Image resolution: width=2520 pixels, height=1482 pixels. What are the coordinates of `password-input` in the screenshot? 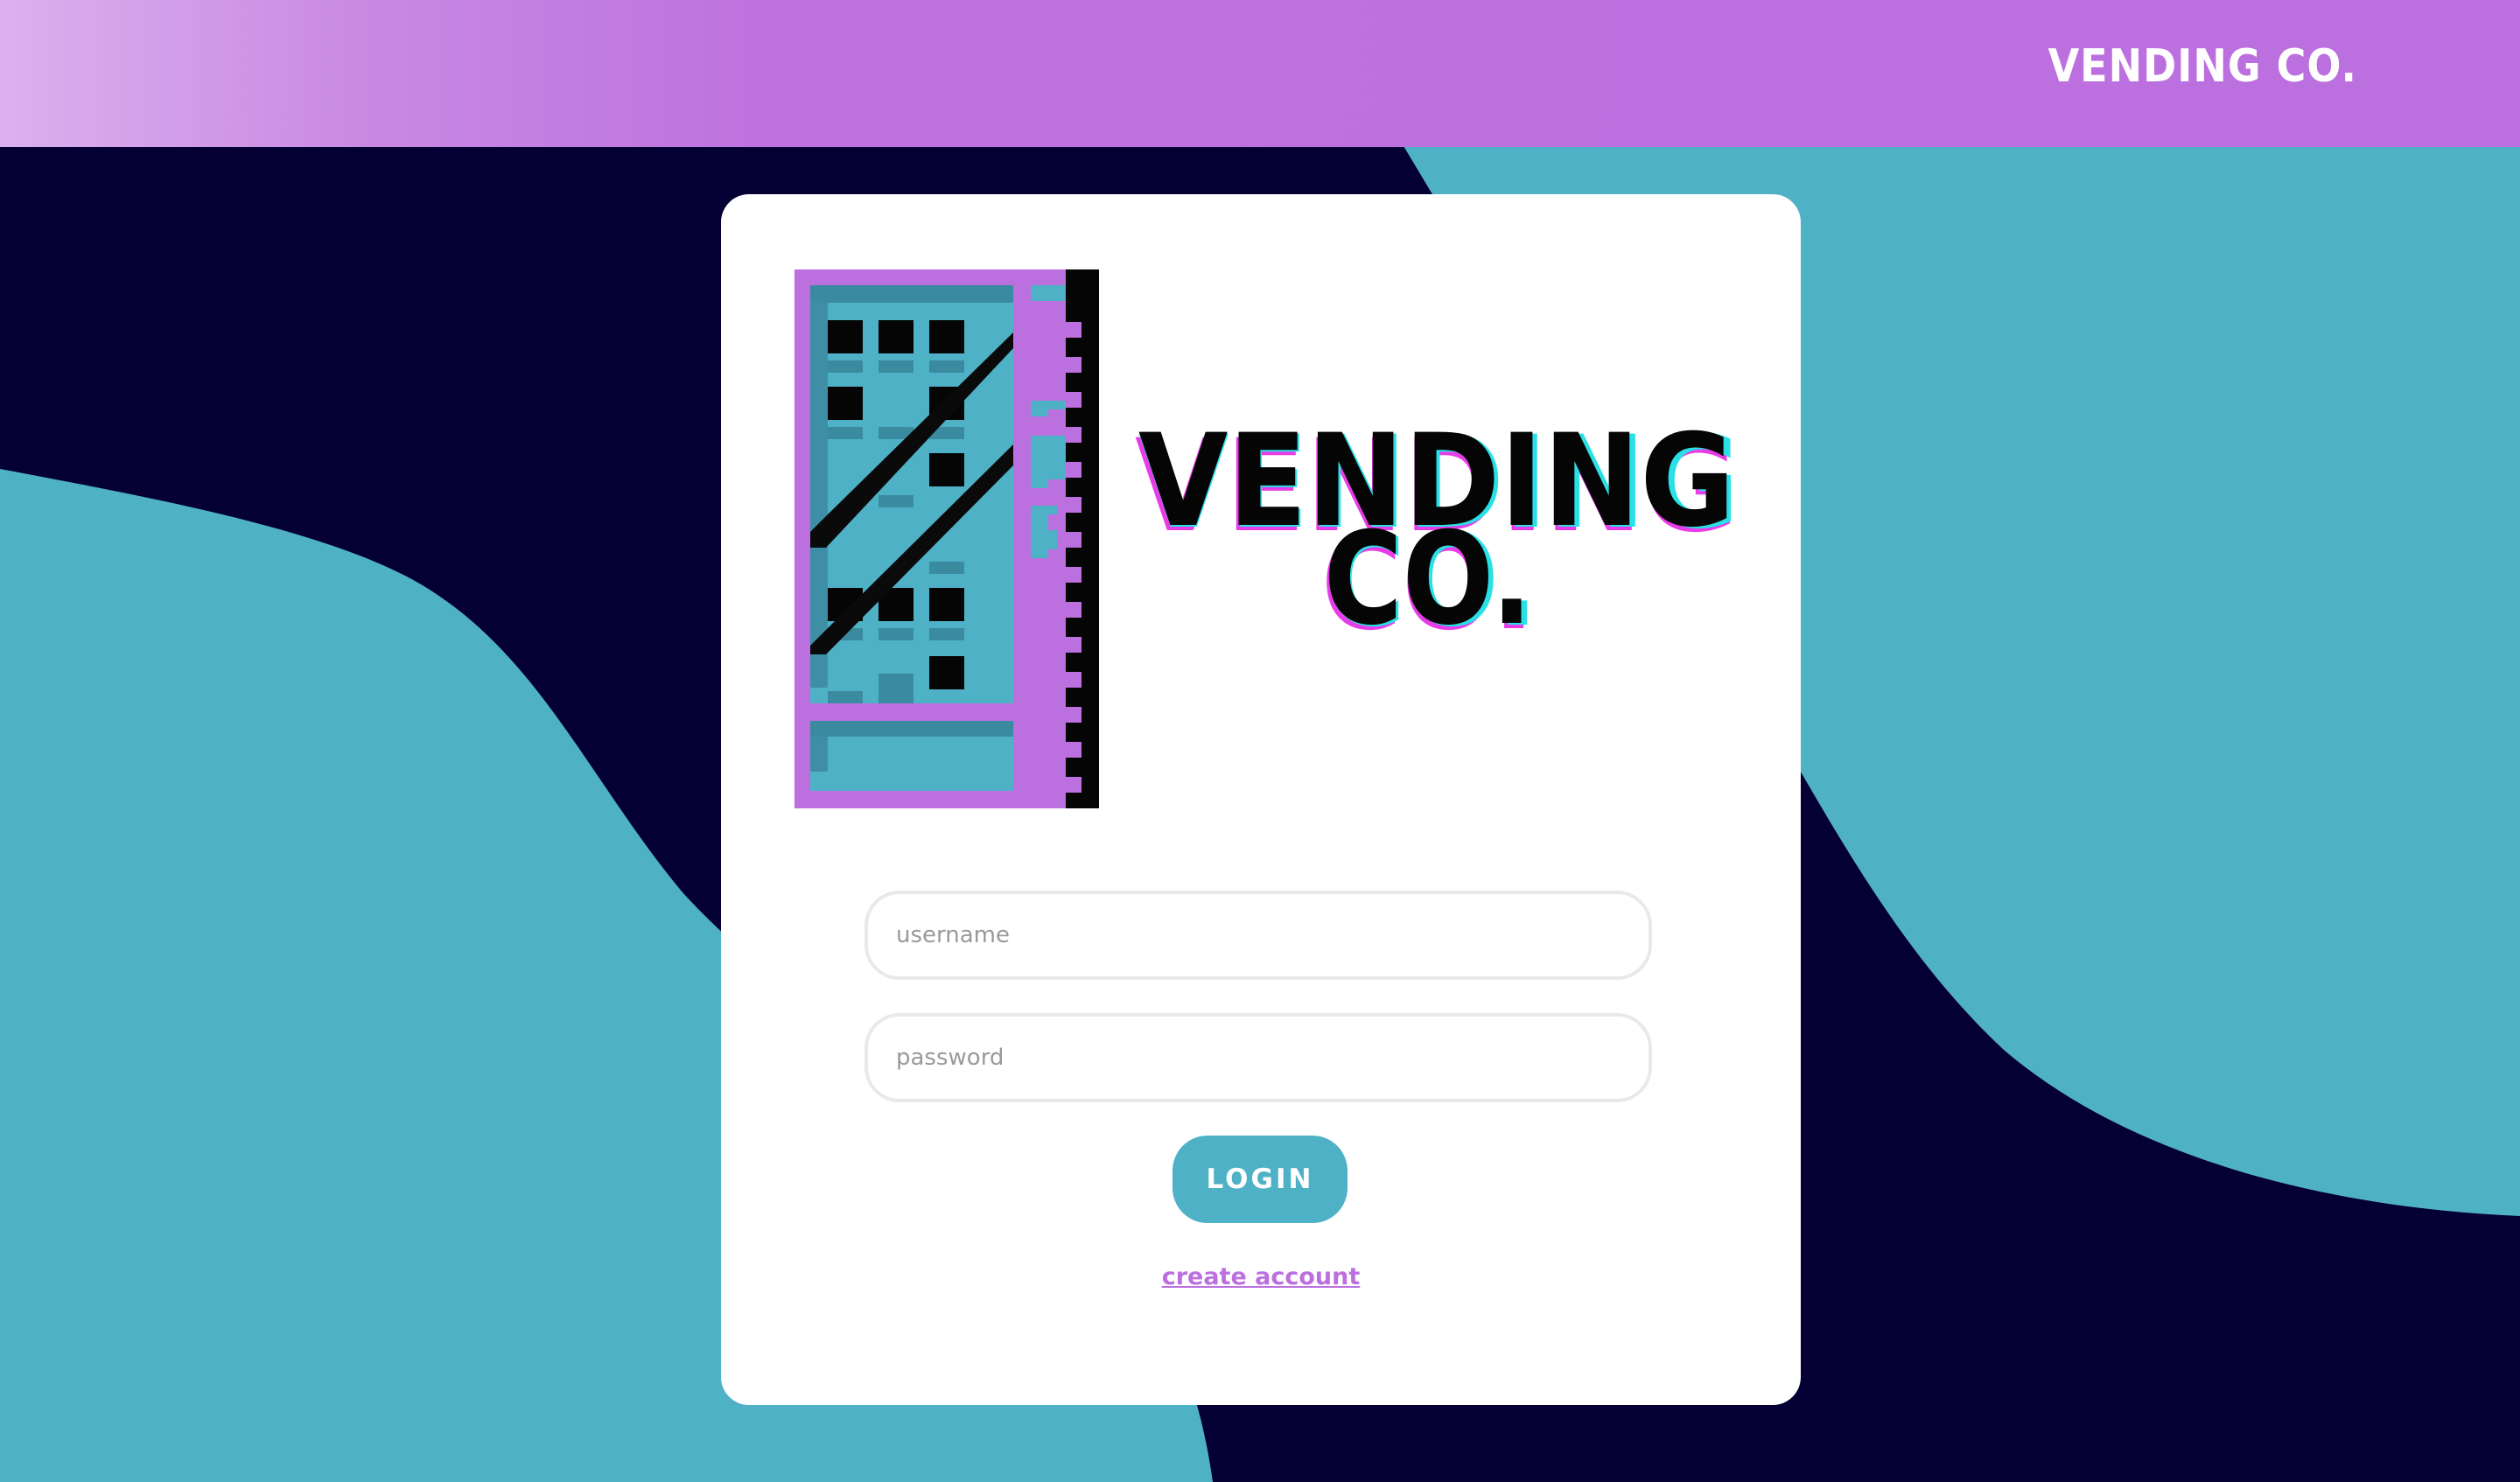 It's located at (1258, 1057).